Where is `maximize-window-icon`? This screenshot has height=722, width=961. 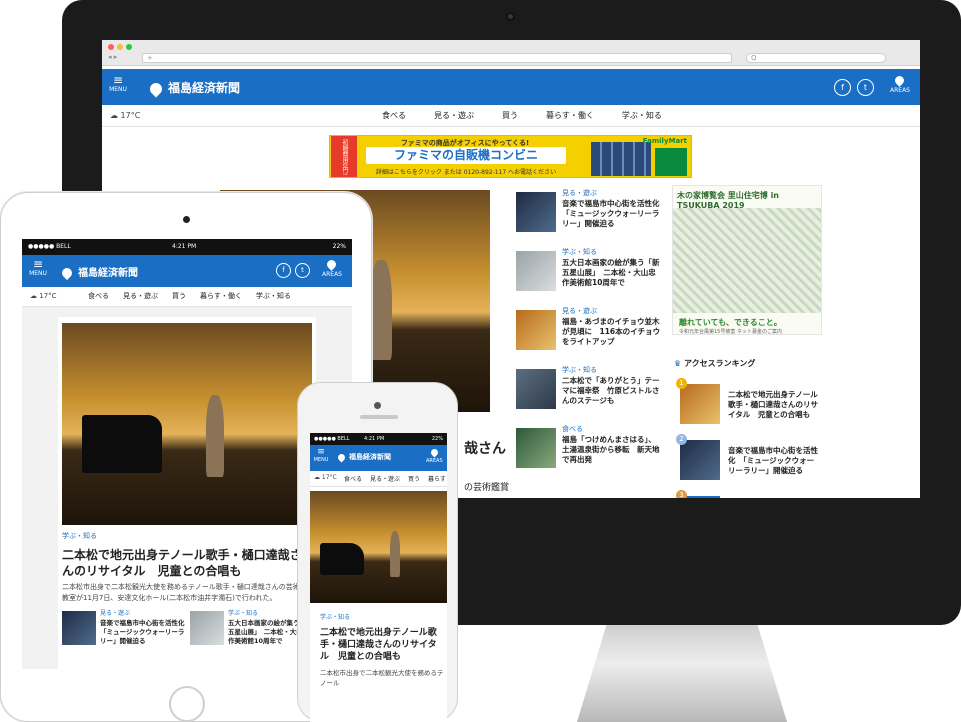
maximize-window-icon is located at coordinates (129, 47).